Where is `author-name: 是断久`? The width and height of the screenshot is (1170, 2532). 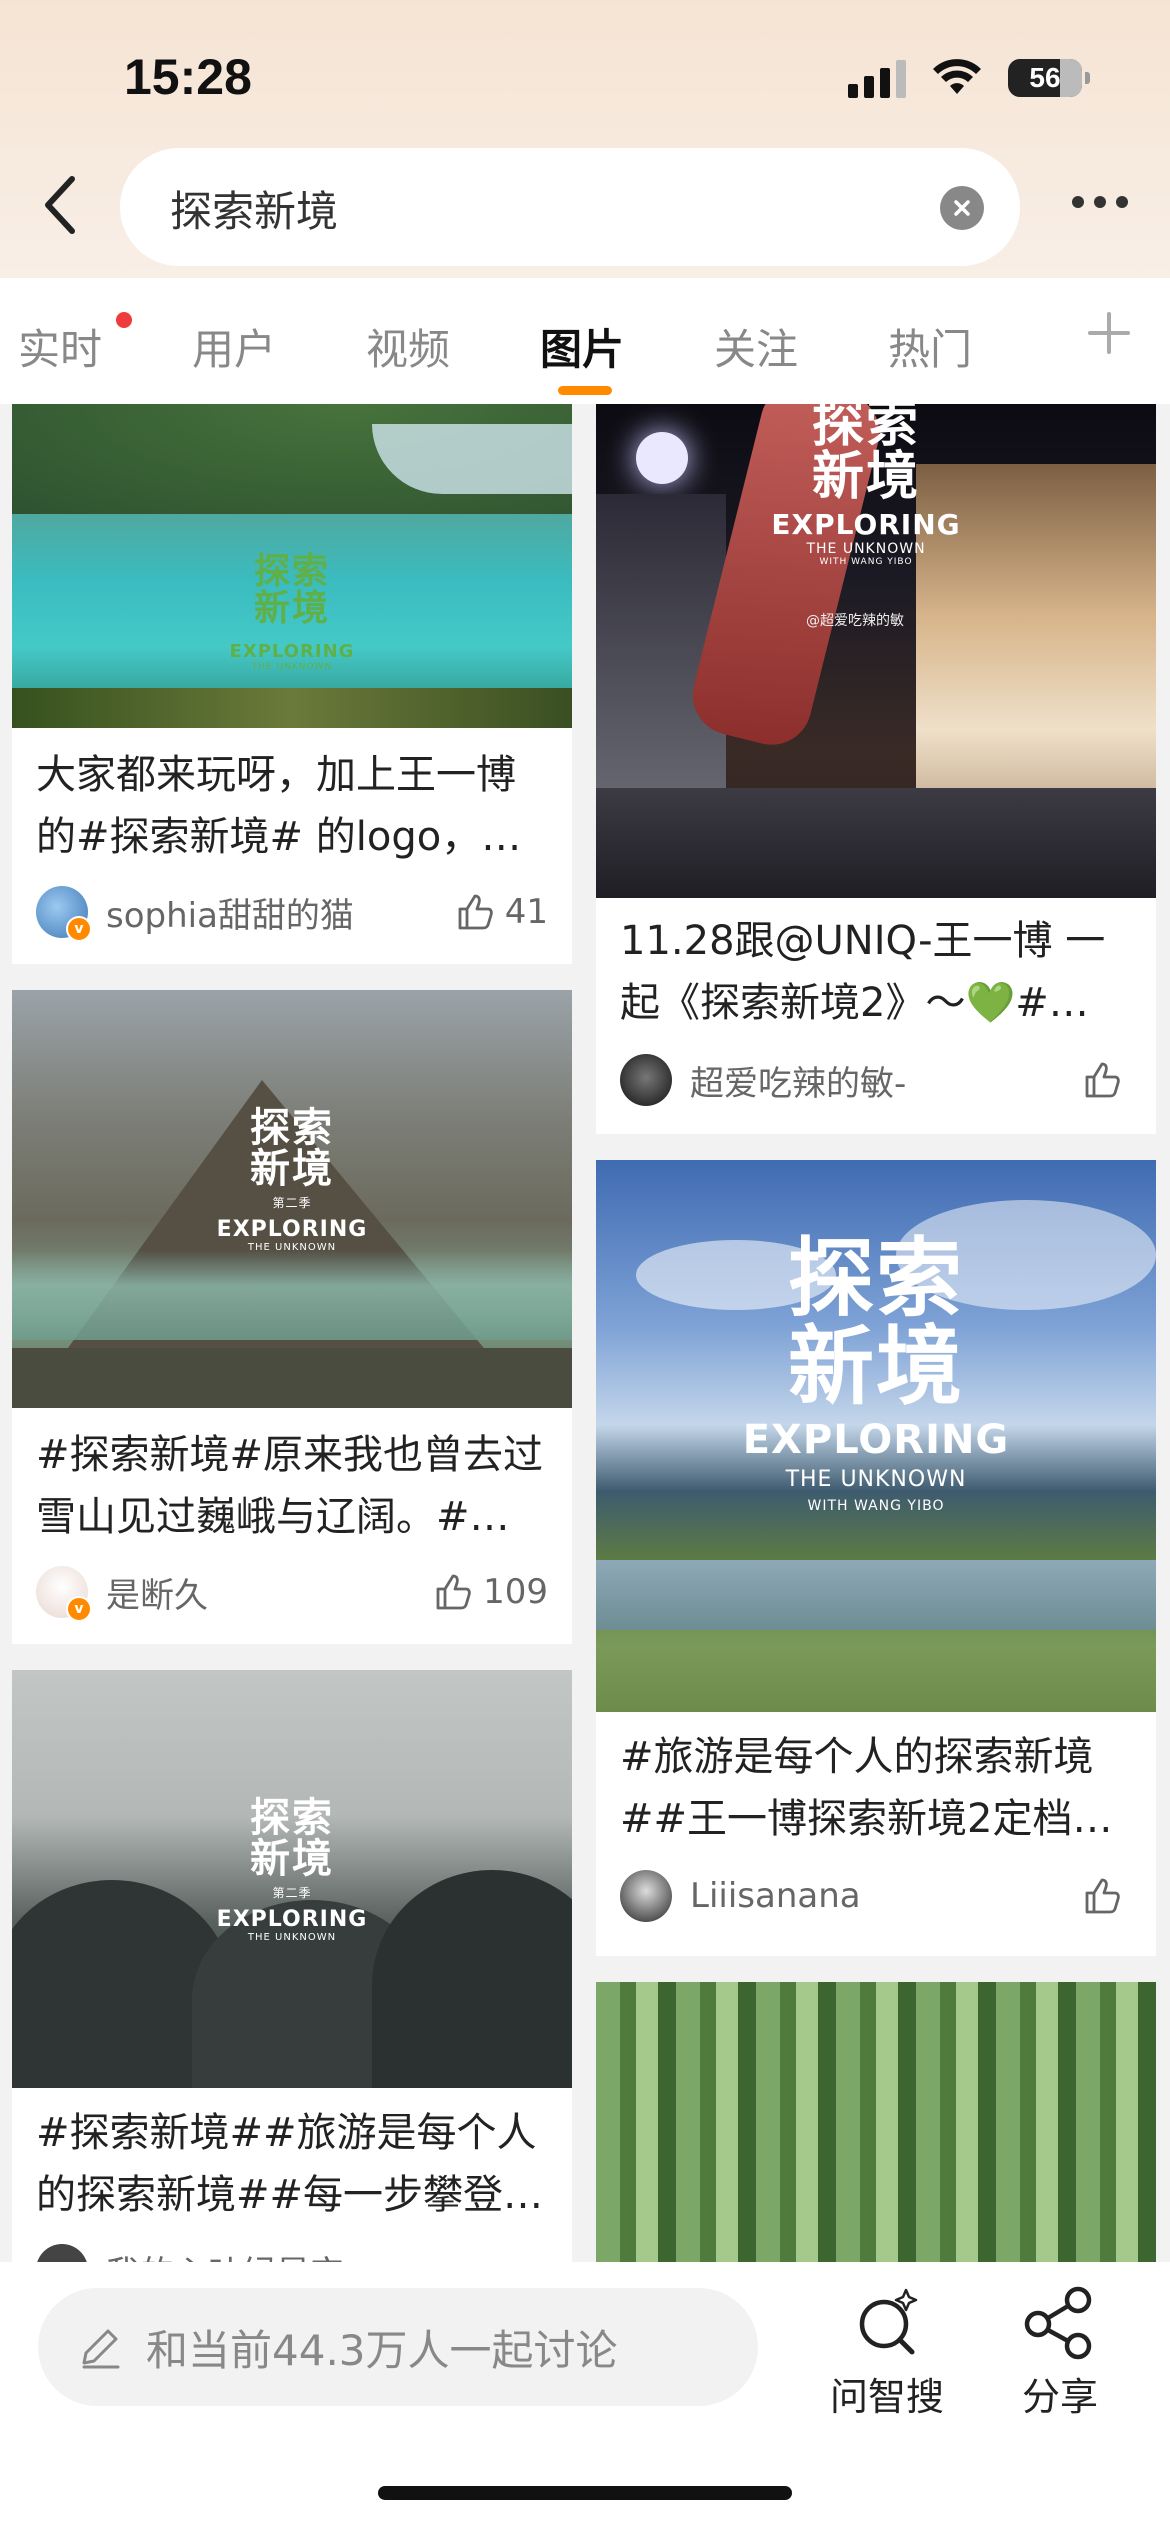 author-name: 是断久 is located at coordinates (269, 1592).